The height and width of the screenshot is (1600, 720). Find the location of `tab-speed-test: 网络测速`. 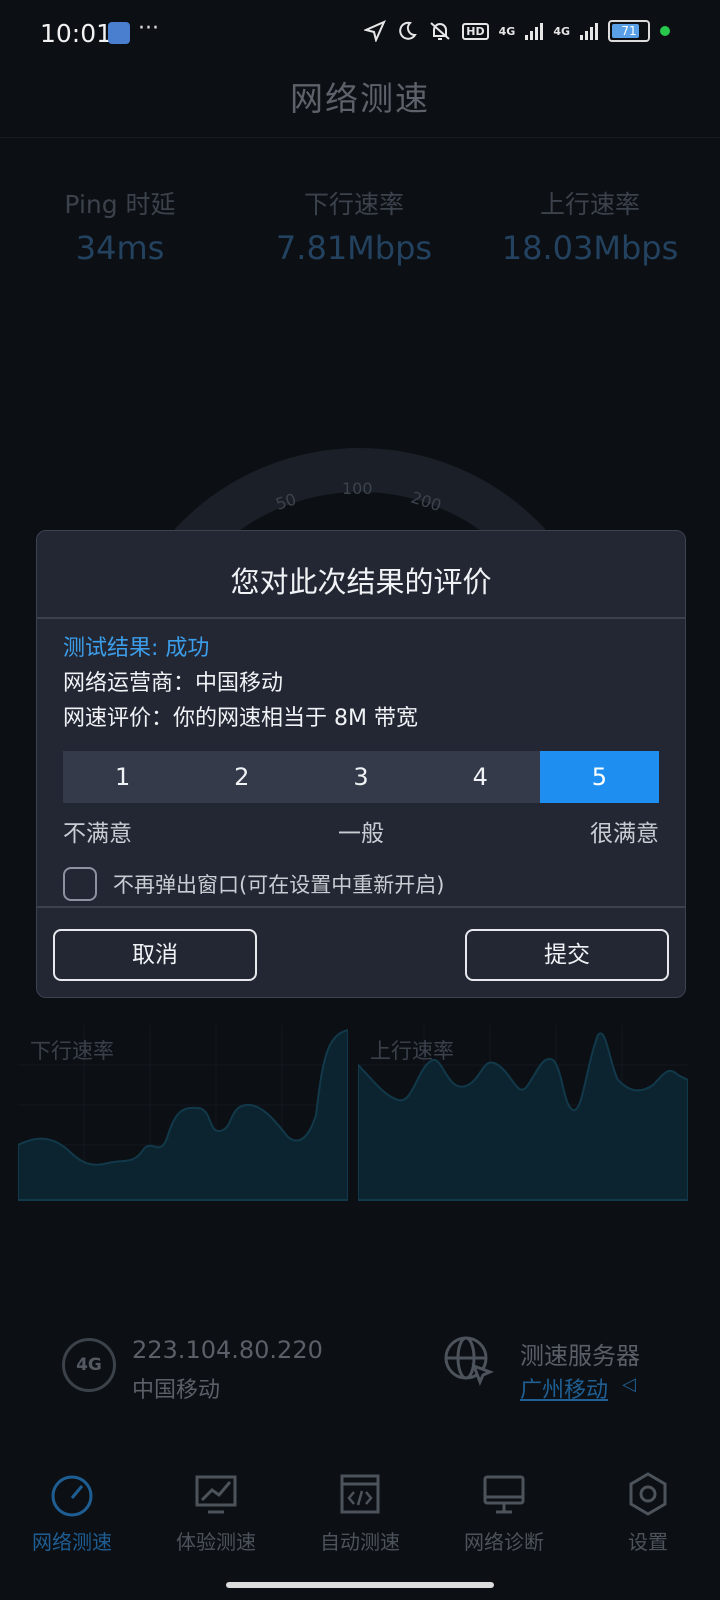

tab-speed-test: 网络测速 is located at coordinates (72, 1520).